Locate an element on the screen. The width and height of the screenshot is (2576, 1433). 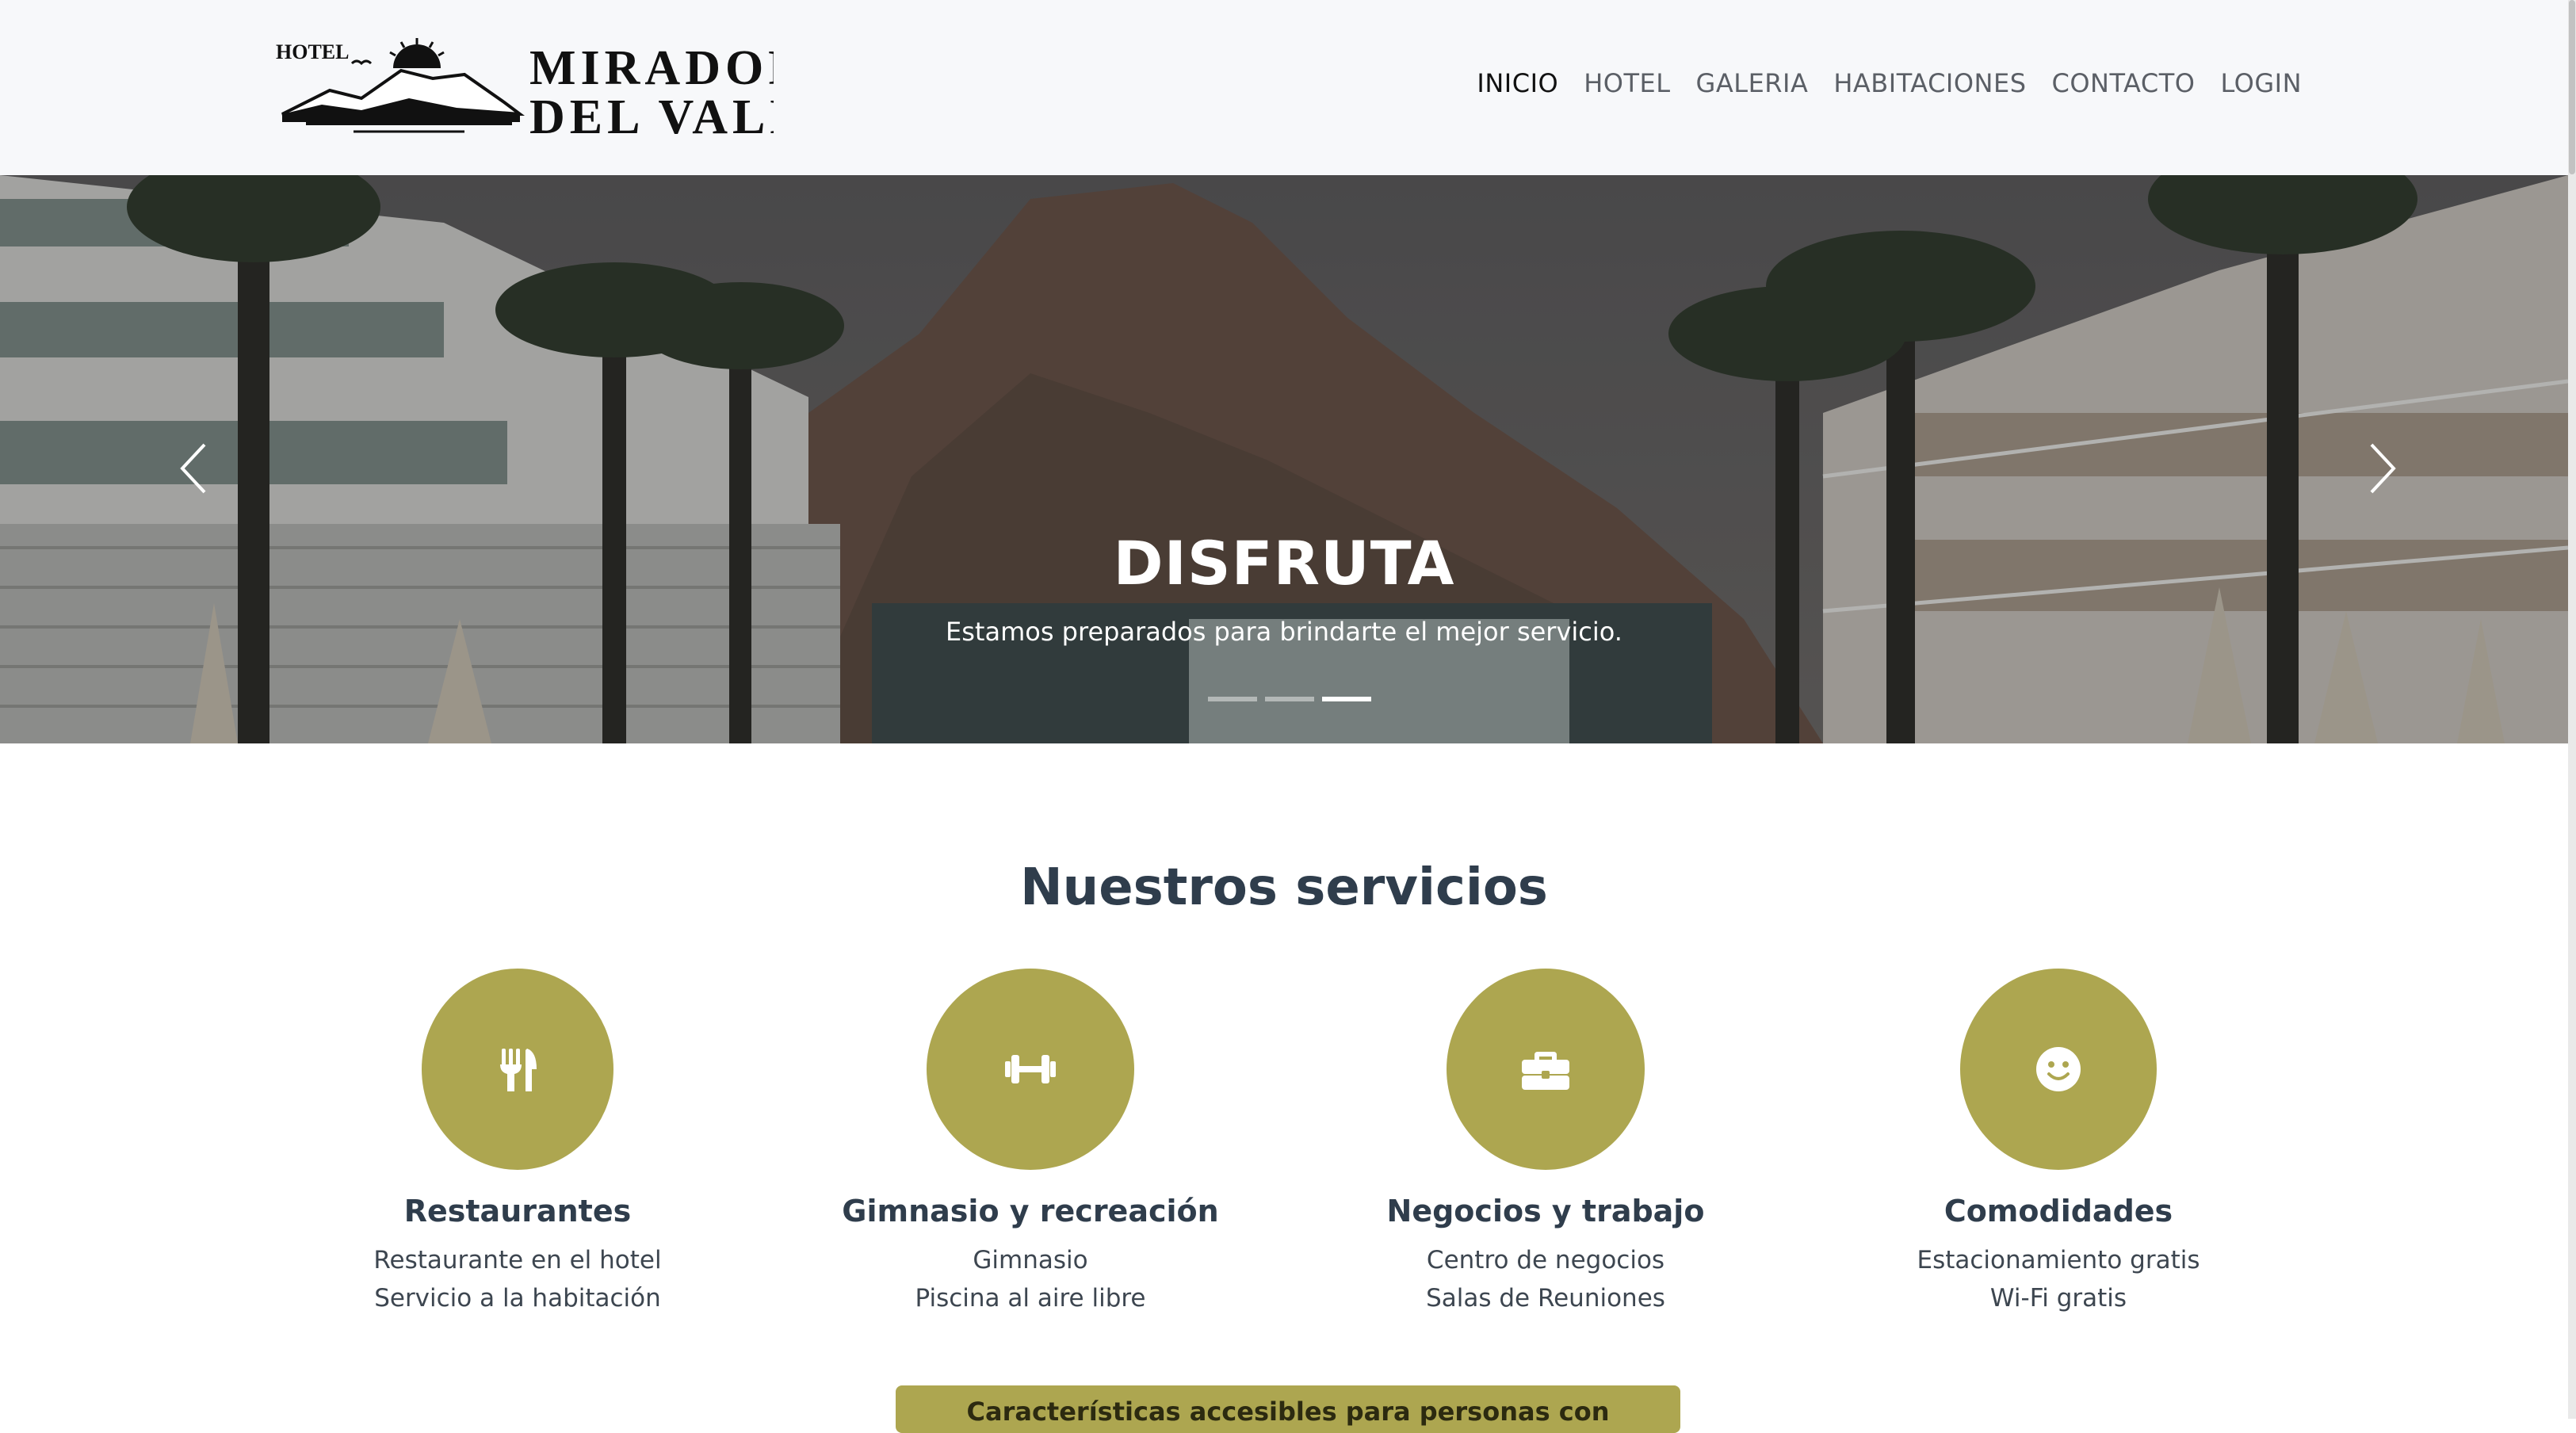
nav-galeria: GALERIA is located at coordinates (1752, 83).